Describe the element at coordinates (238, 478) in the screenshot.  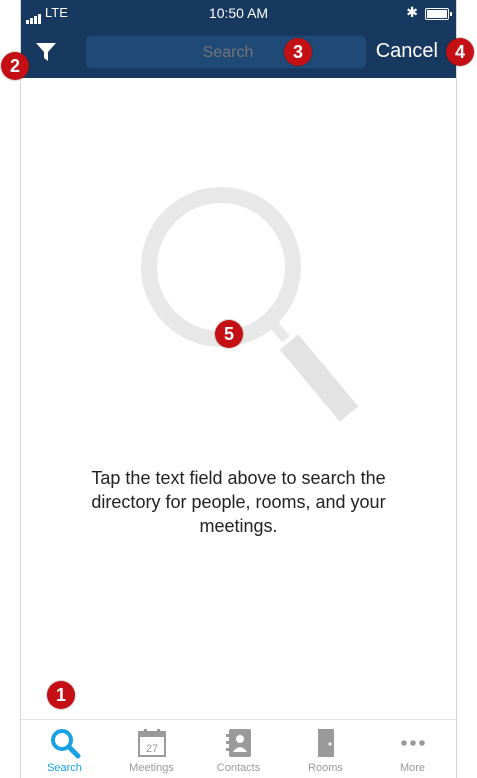
I see `empty-state-line: Tap the text field above to search the` at that location.